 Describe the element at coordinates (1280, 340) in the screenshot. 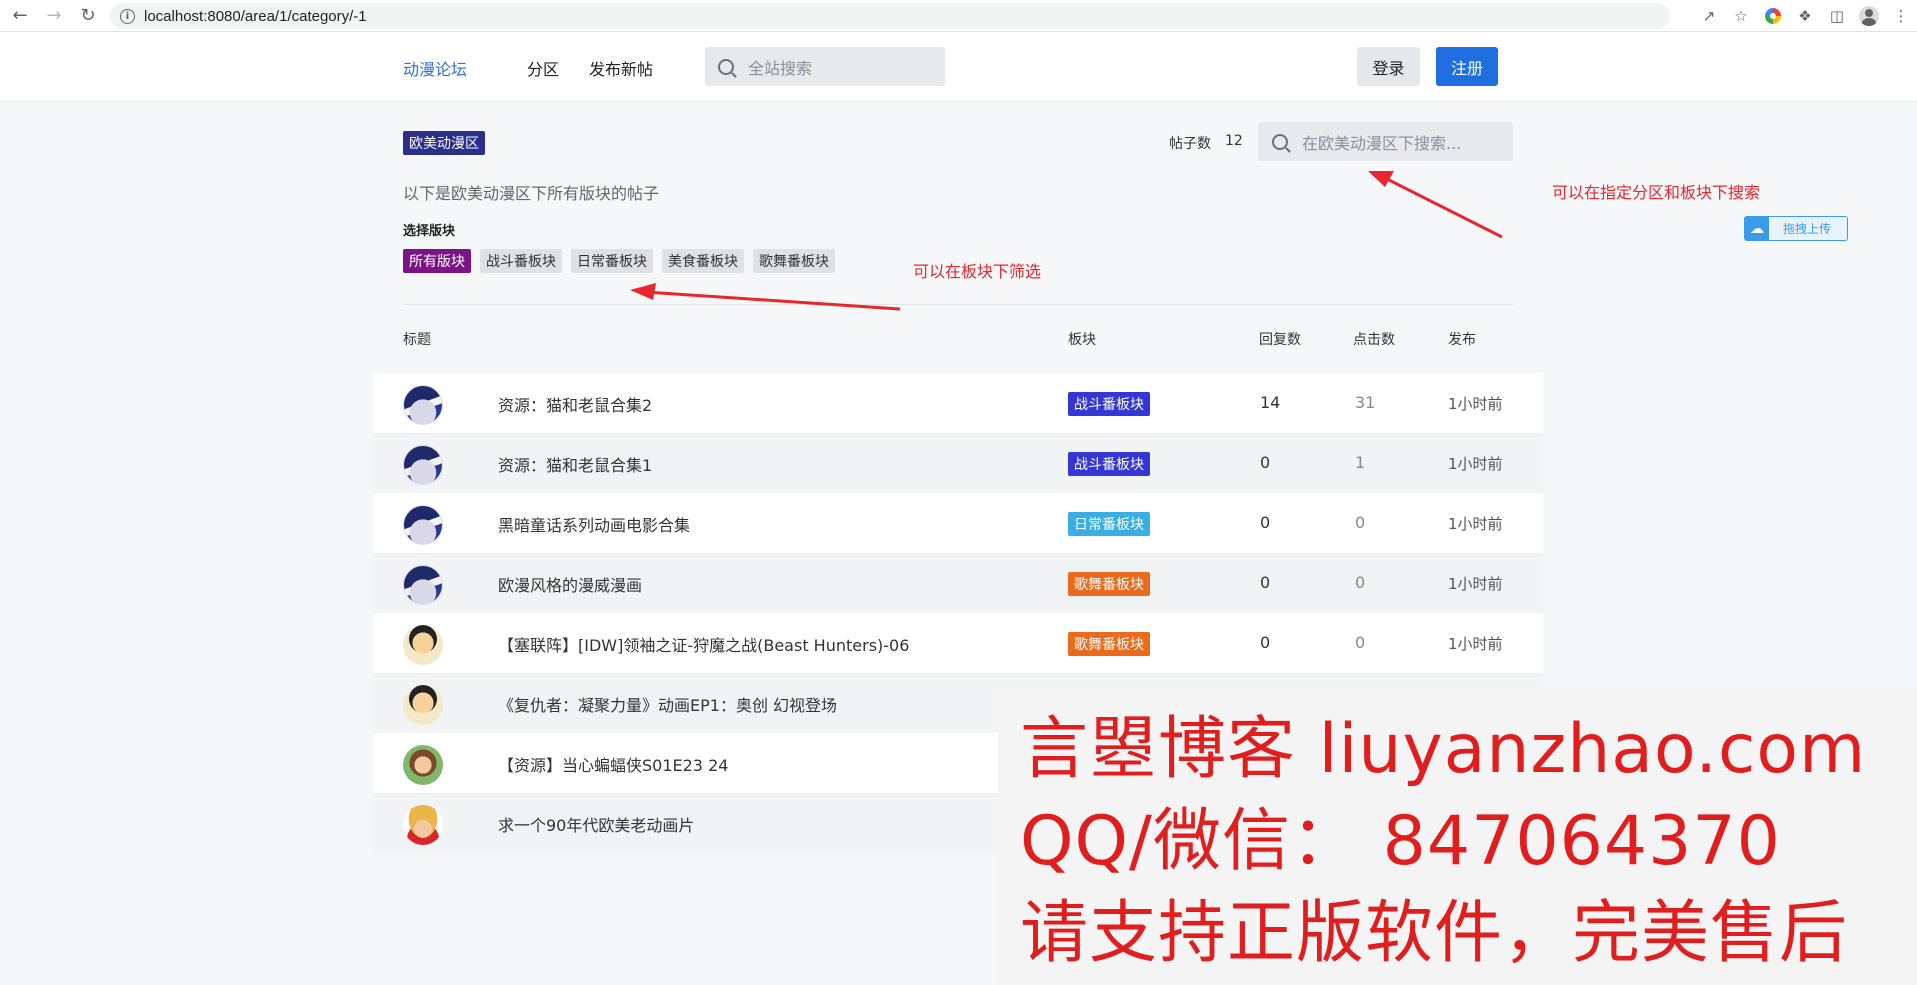

I see `header-replies: 回复数` at that location.